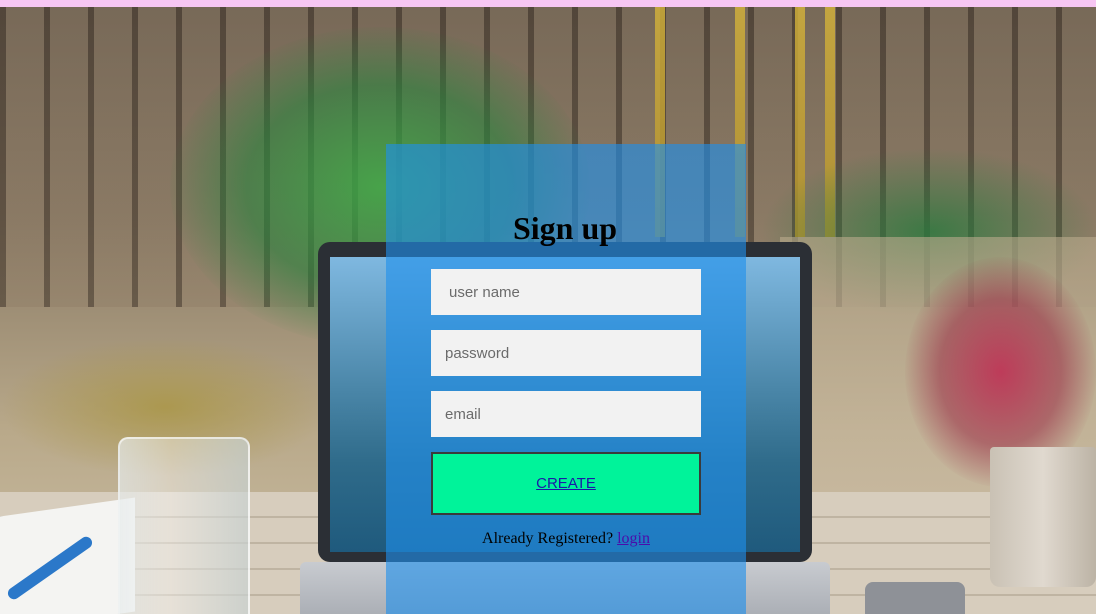  What do you see at coordinates (566, 414) in the screenshot?
I see `email-input` at bounding box center [566, 414].